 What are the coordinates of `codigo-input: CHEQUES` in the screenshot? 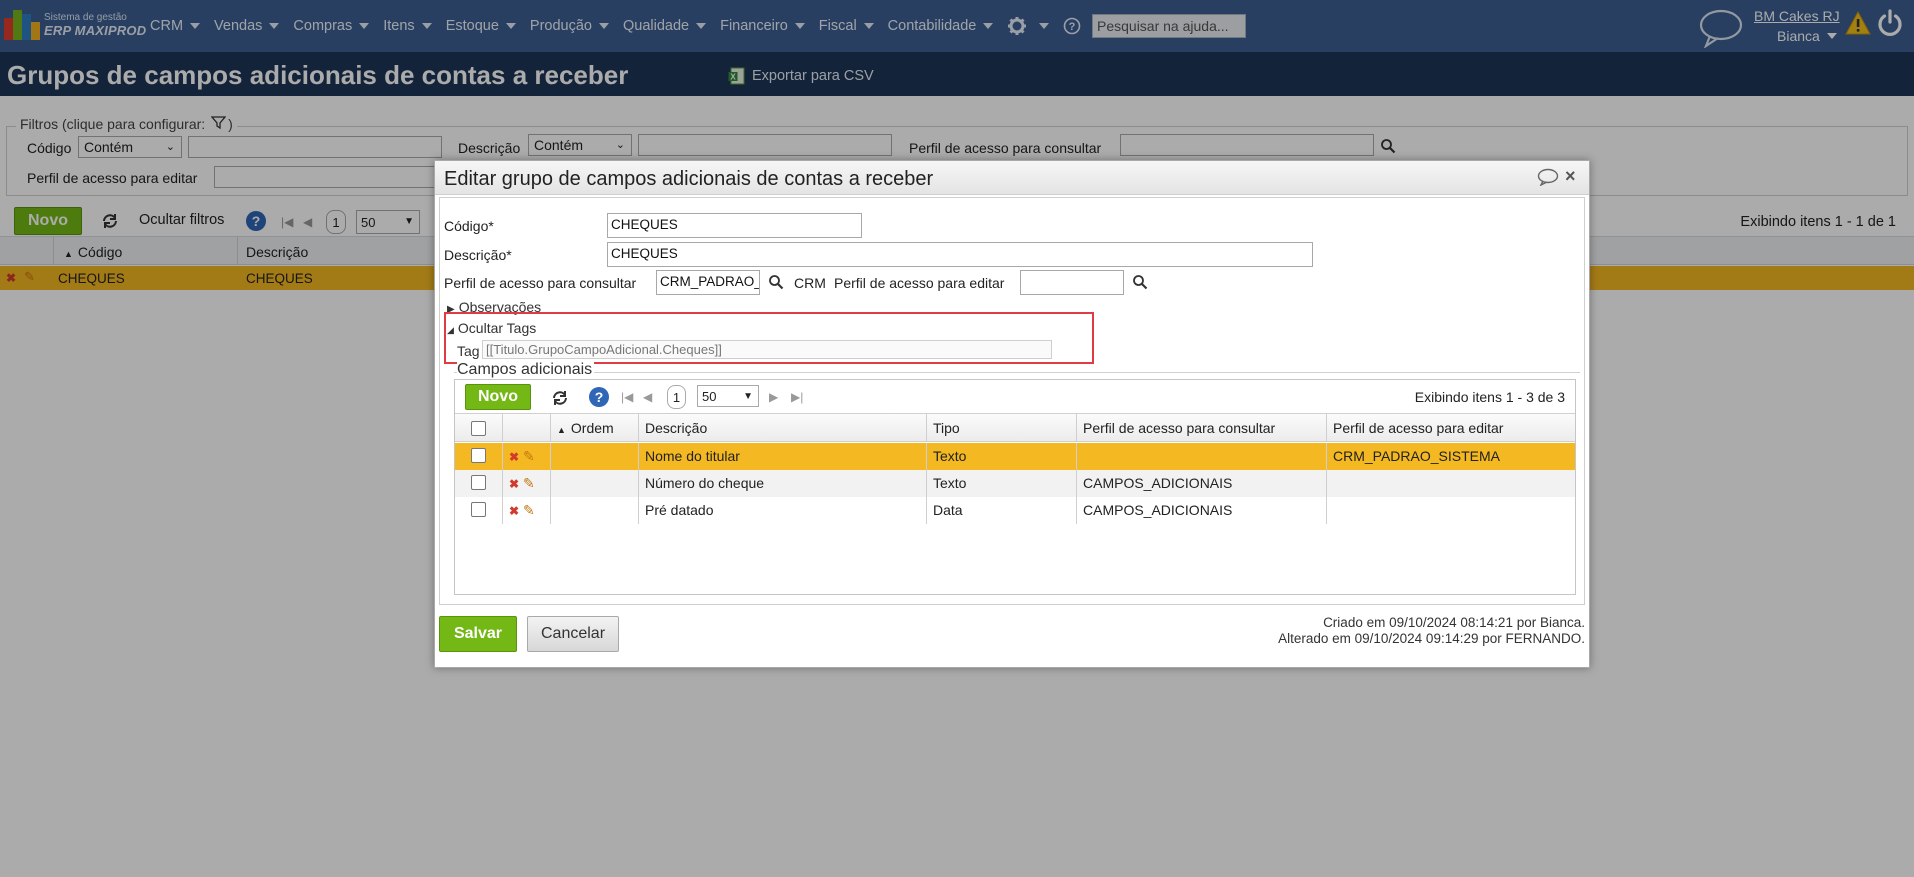 It's located at (734, 225).